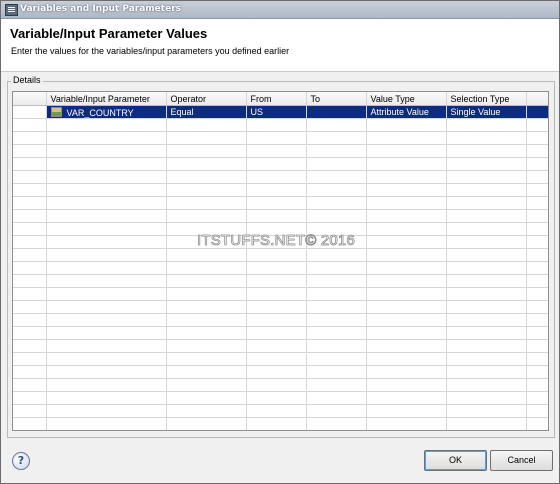  What do you see at coordinates (30, 112) in the screenshot?
I see `row-selector-cell` at bounding box center [30, 112].